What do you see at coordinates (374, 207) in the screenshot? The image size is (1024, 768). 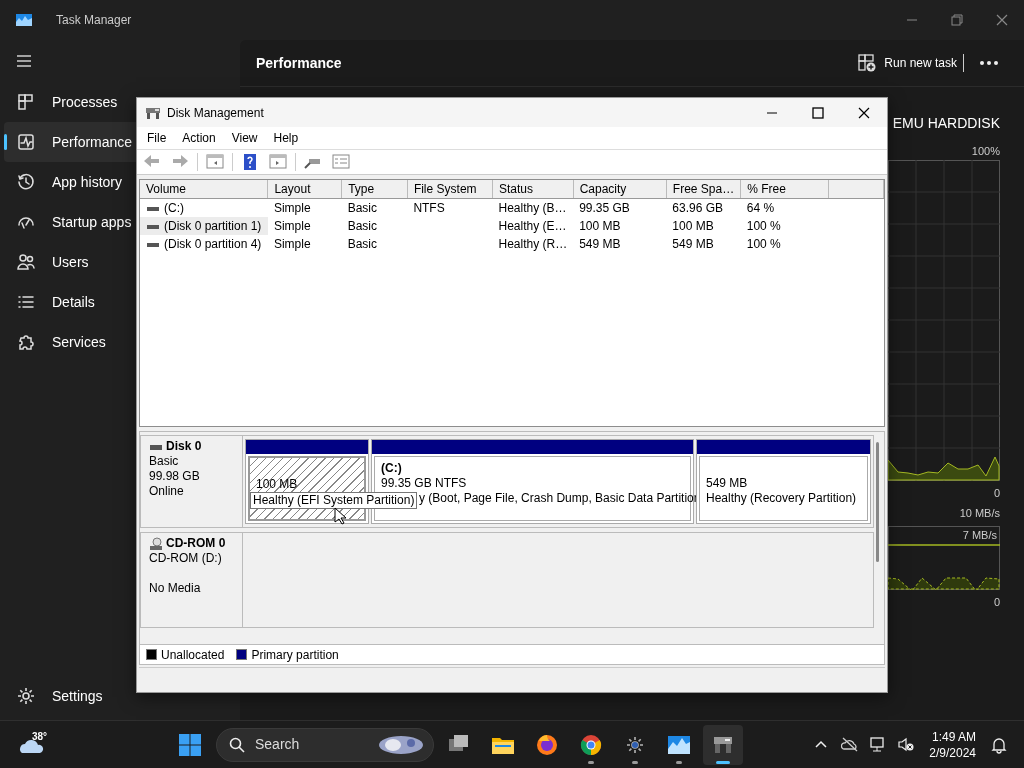 I see `table-cell: Basic` at bounding box center [374, 207].